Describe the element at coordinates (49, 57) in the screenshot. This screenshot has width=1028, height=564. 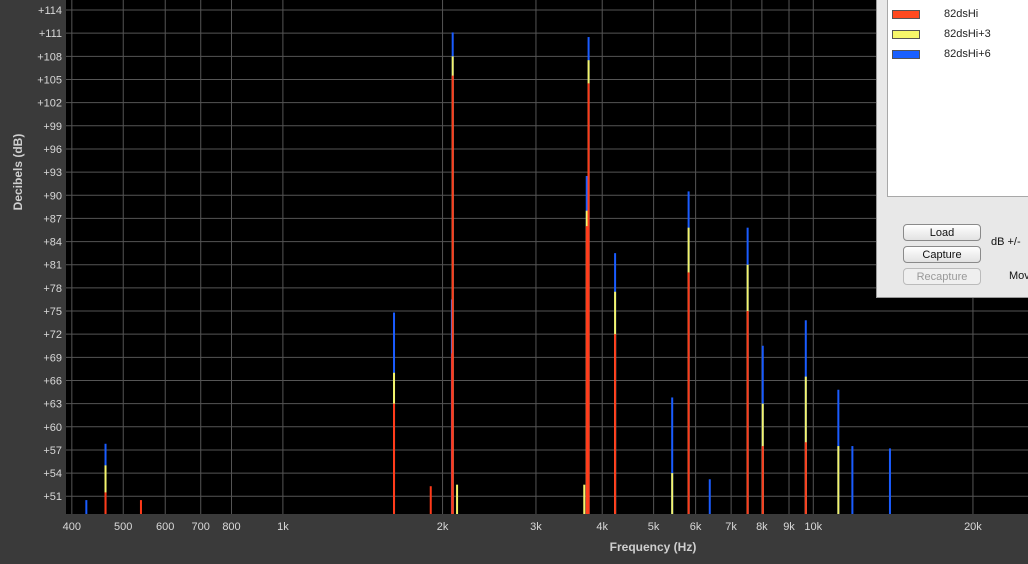
I see `y-tick-label: +108` at that location.